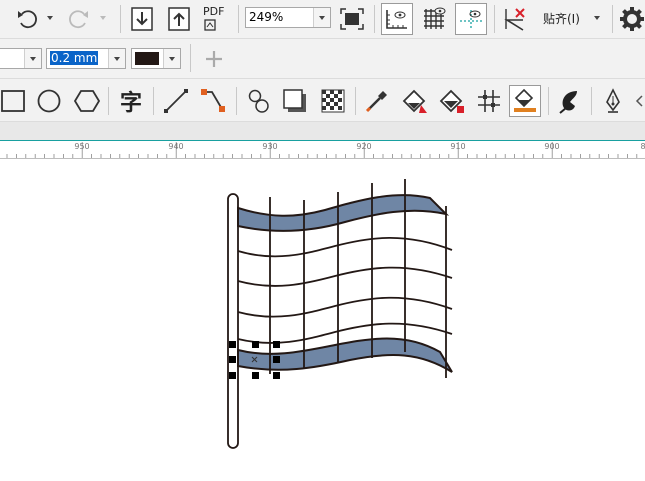  I want to click on outline-color-swatch, so click(147, 58).